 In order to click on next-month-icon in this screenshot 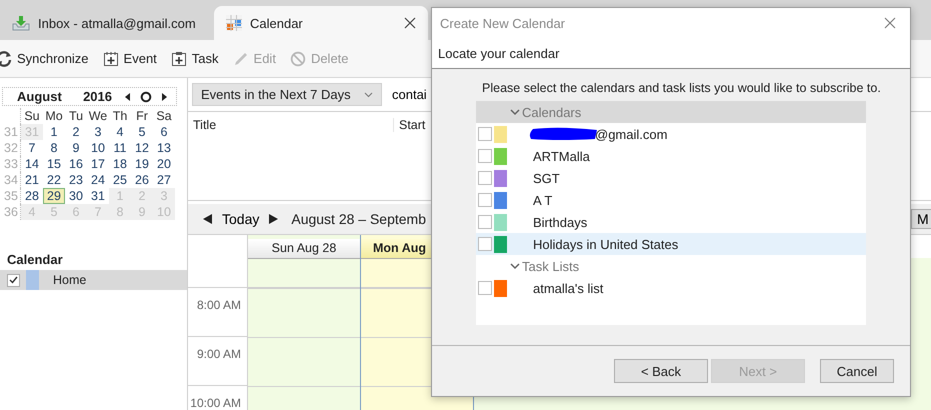, I will do `click(164, 97)`.